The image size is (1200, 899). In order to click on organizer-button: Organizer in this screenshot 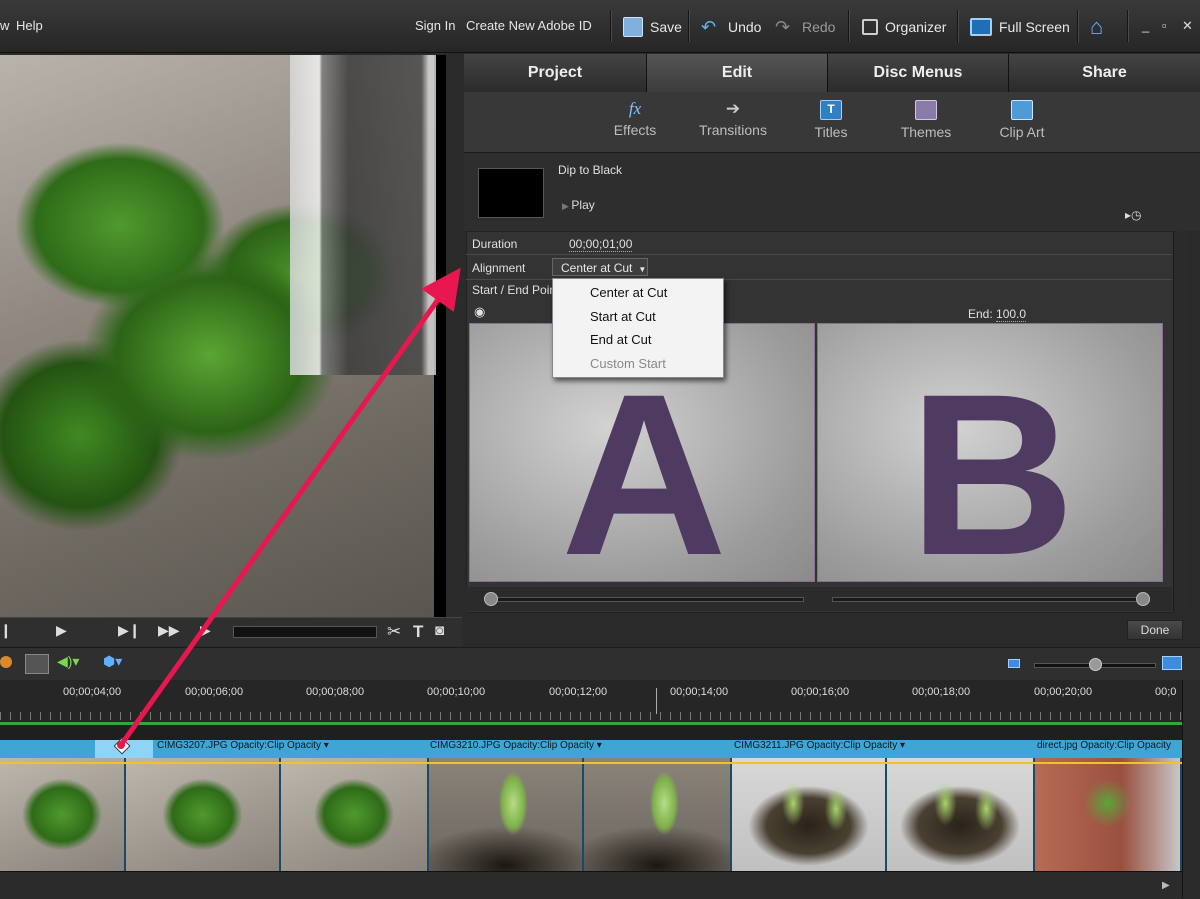, I will do `click(904, 27)`.